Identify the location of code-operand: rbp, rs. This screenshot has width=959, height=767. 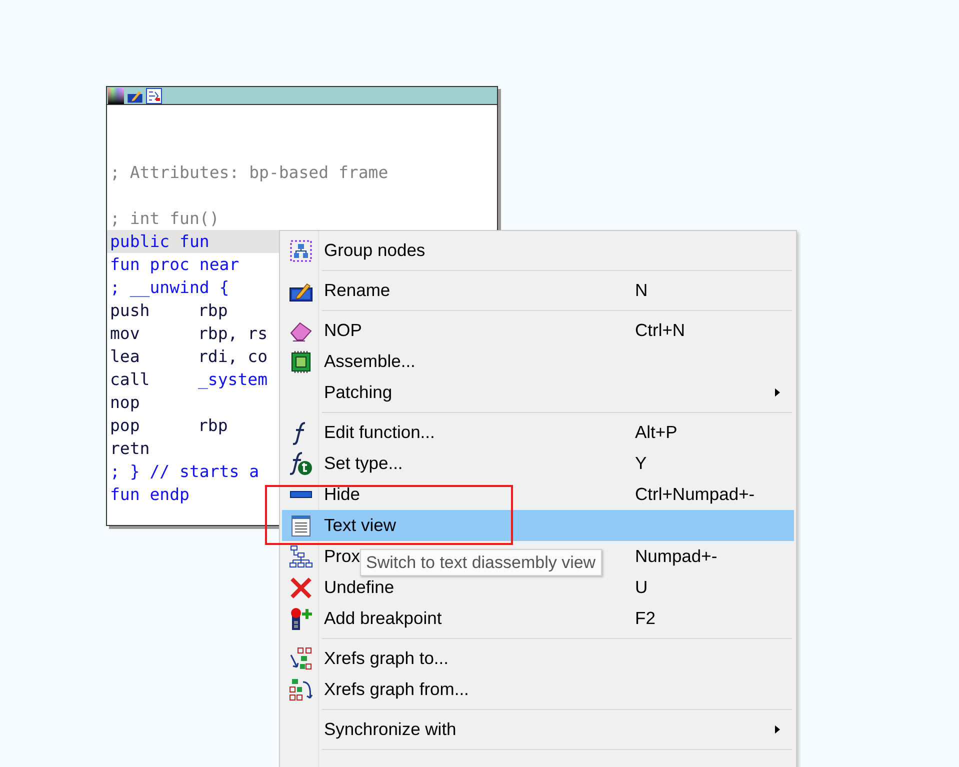
(233, 334).